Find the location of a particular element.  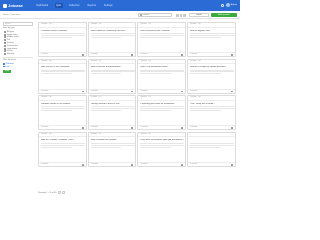

app-logo: Jotcase is located at coordinates (13, 5).